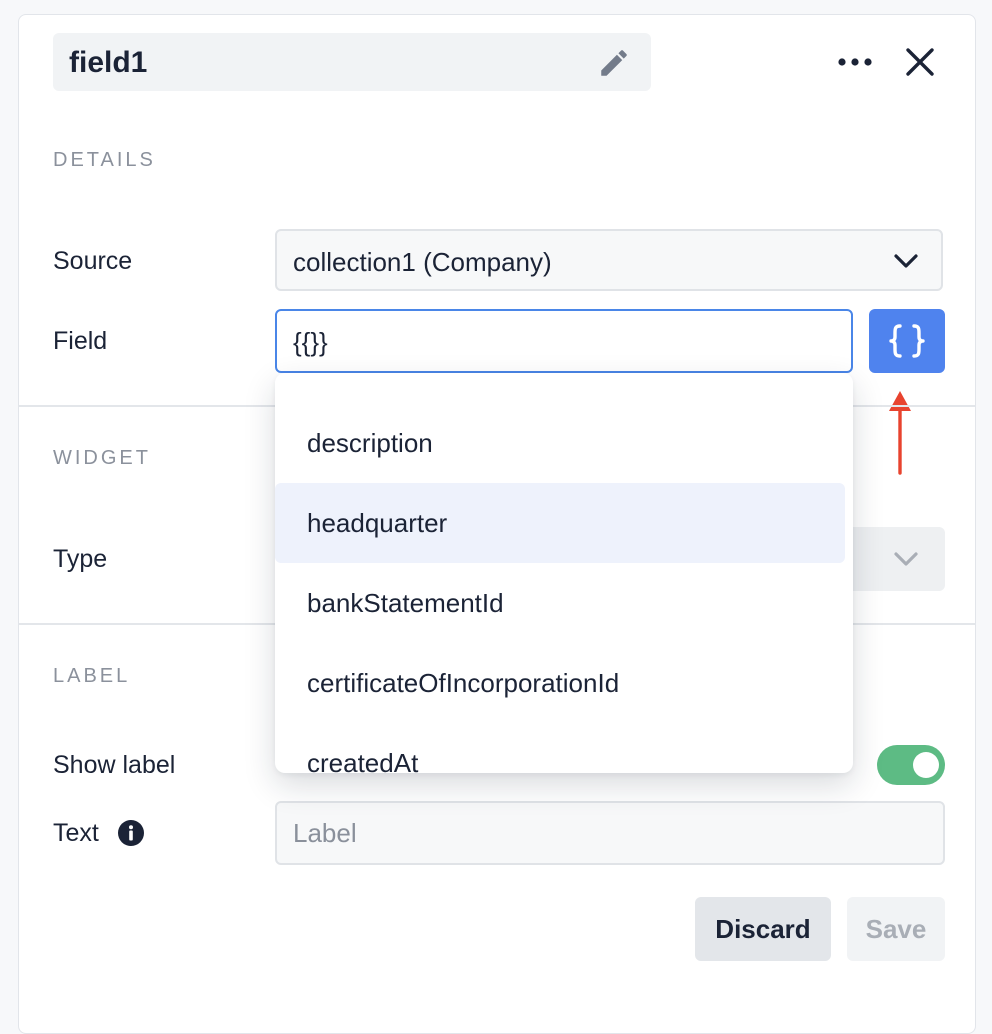  I want to click on show-label-label: Show label, so click(114, 765).